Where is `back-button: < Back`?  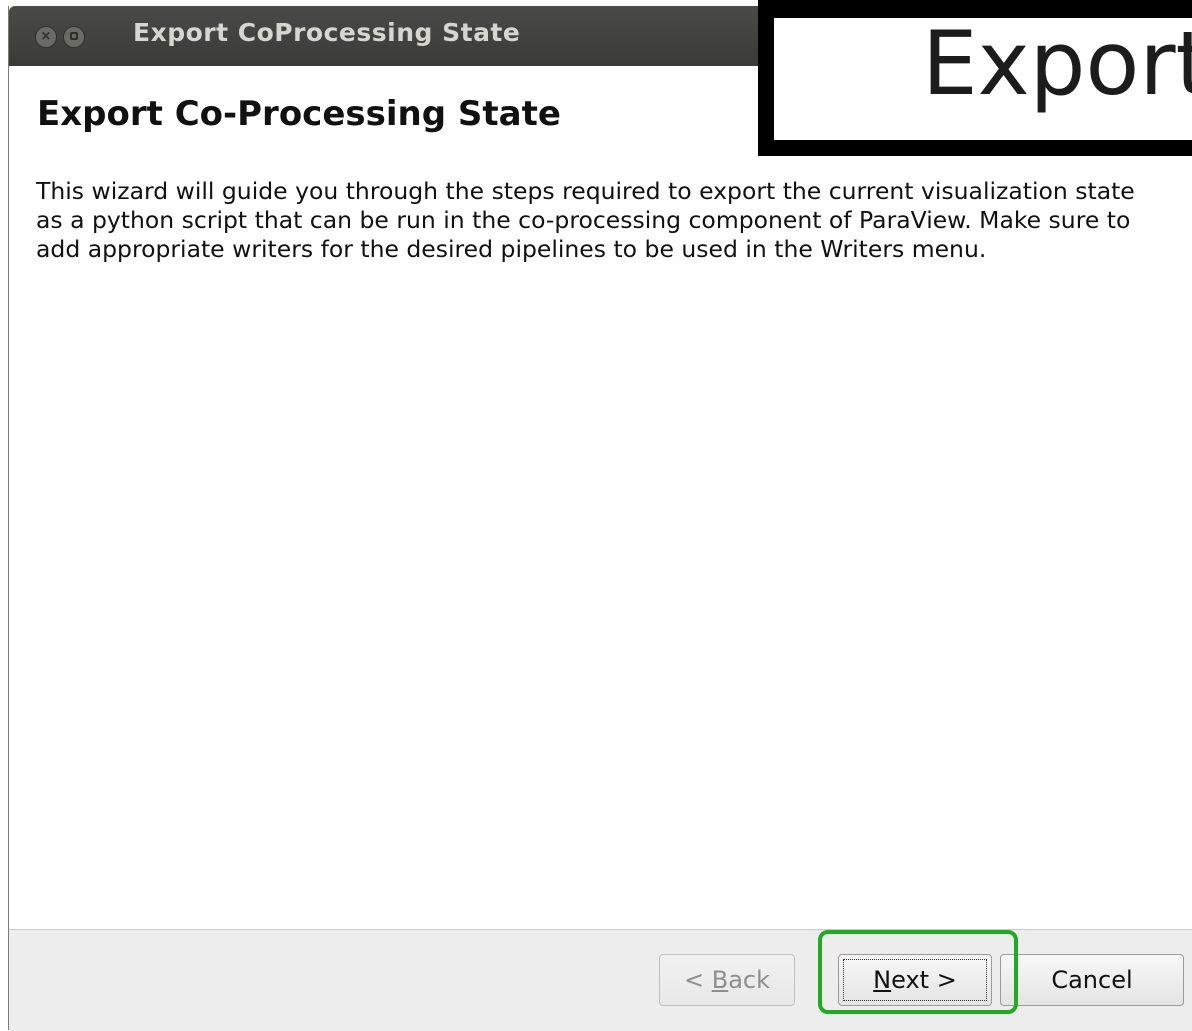 back-button: < Back is located at coordinates (727, 980).